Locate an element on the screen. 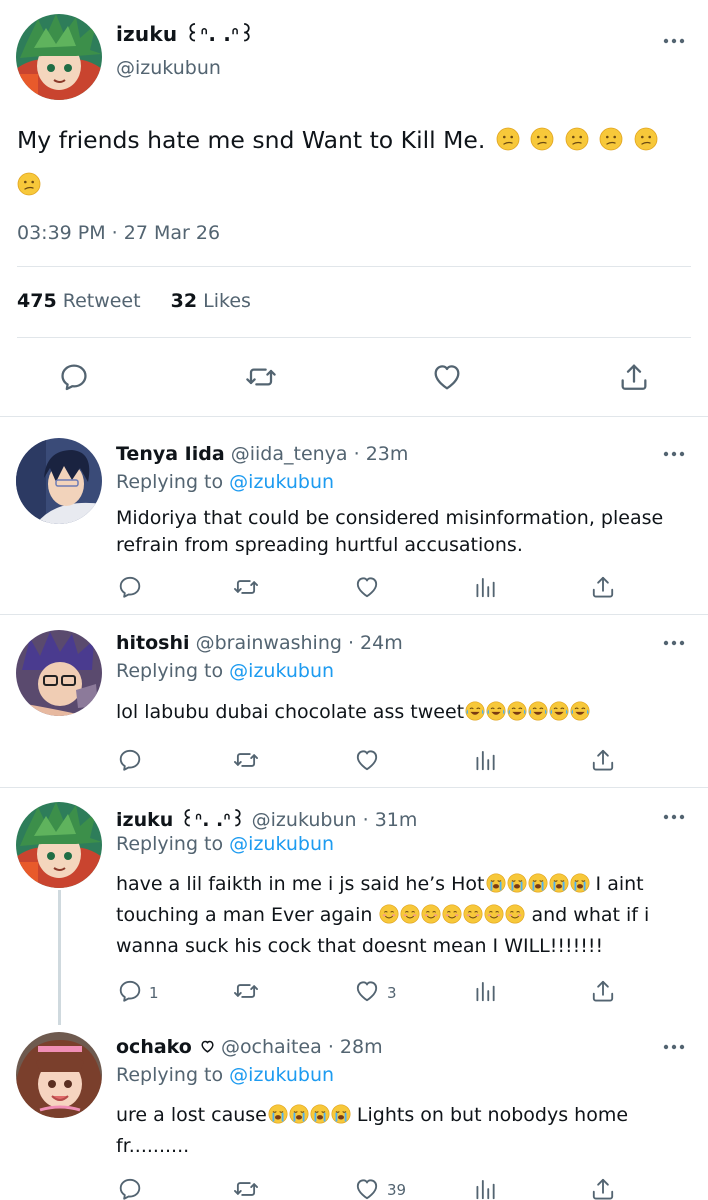 This screenshot has height=1200, width=708. reply-author-name: hitoshi is located at coordinates (153, 643).